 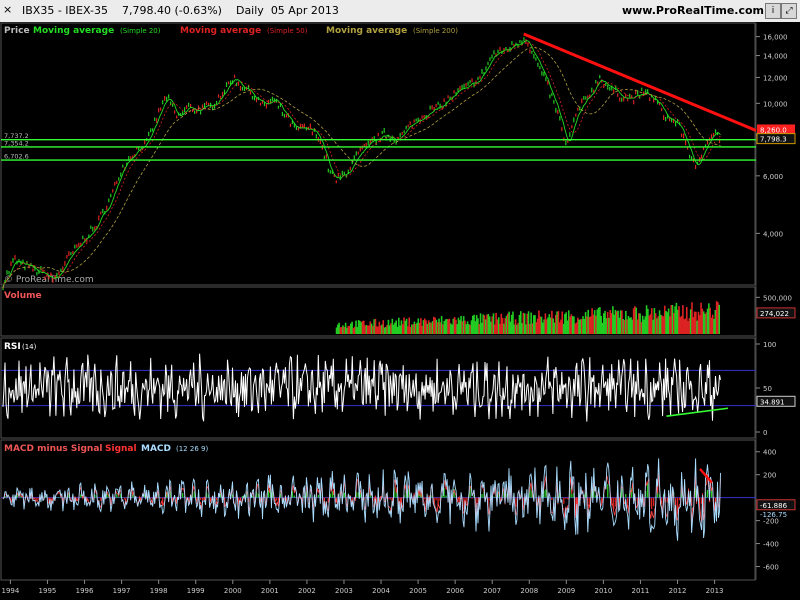 What do you see at coordinates (774, 506) in the screenshot?
I see `macd-last-tag-1: -61.886` at bounding box center [774, 506].